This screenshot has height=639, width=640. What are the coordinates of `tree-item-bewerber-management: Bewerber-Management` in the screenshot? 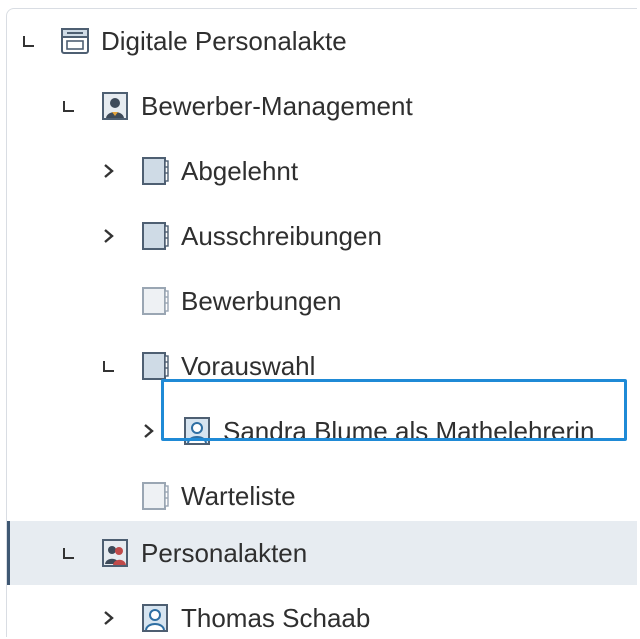 It's located at (322, 106).